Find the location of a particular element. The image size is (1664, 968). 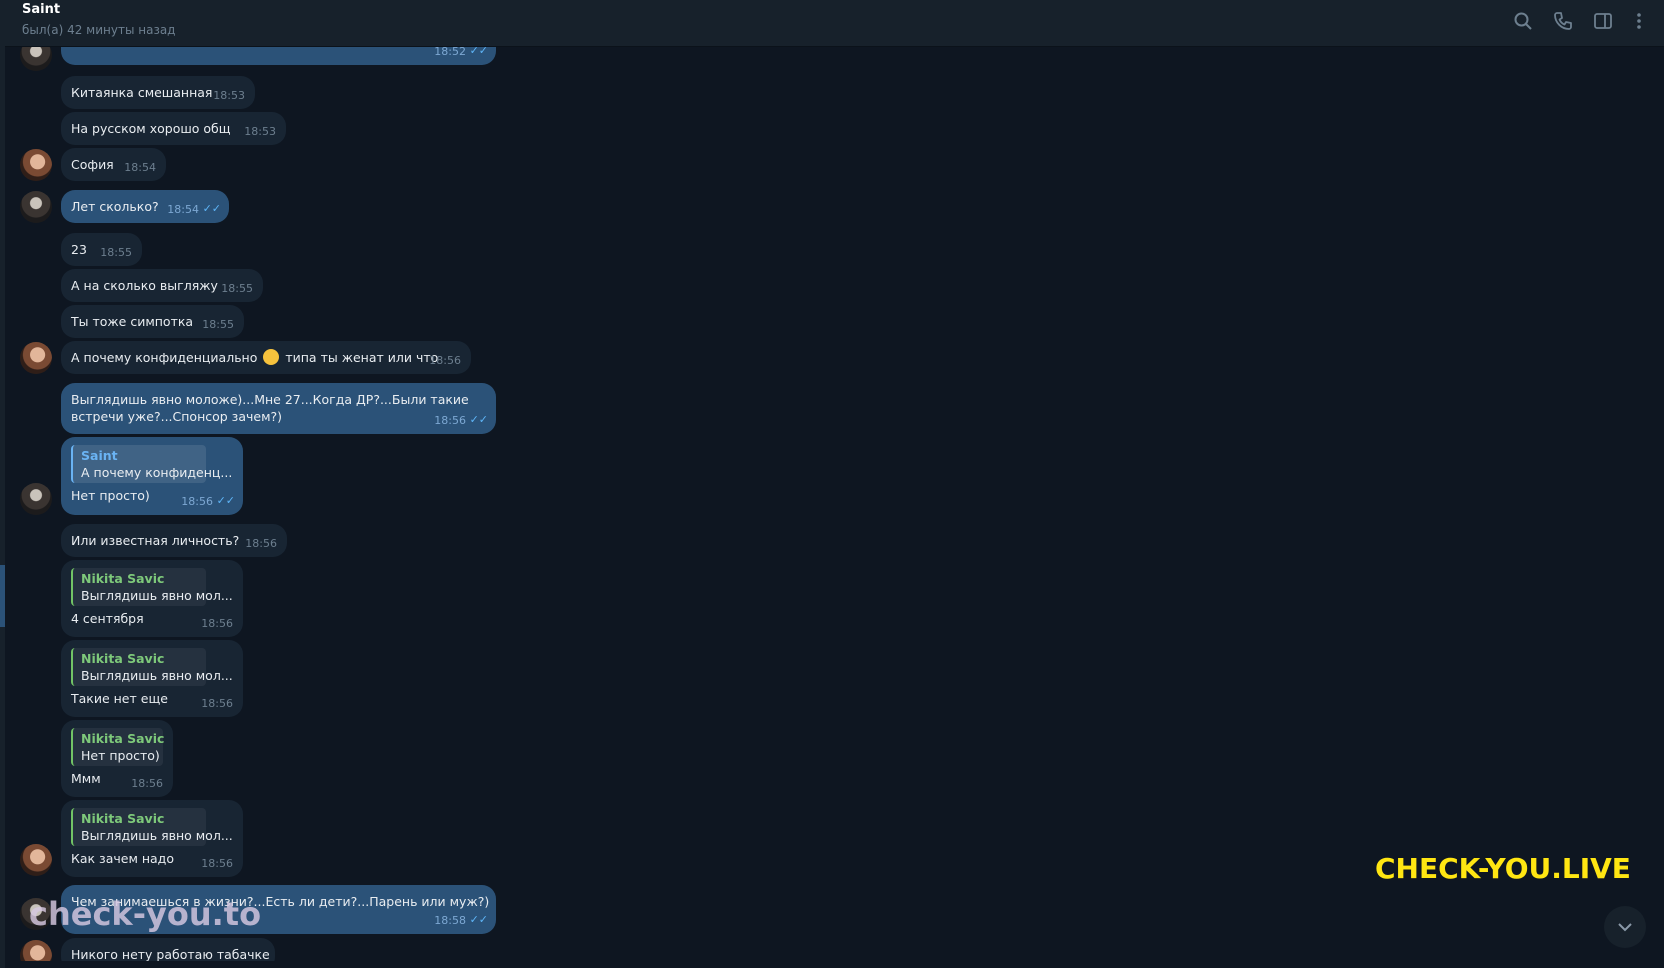

message-text: 4 сентября is located at coordinates (107, 618).